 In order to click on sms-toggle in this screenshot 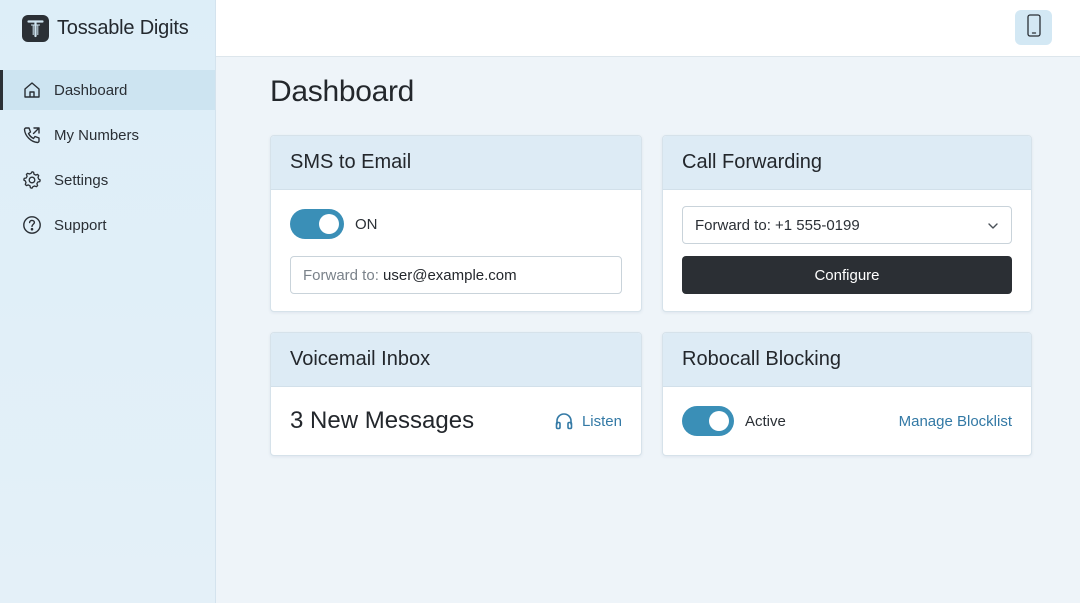, I will do `click(317, 224)`.